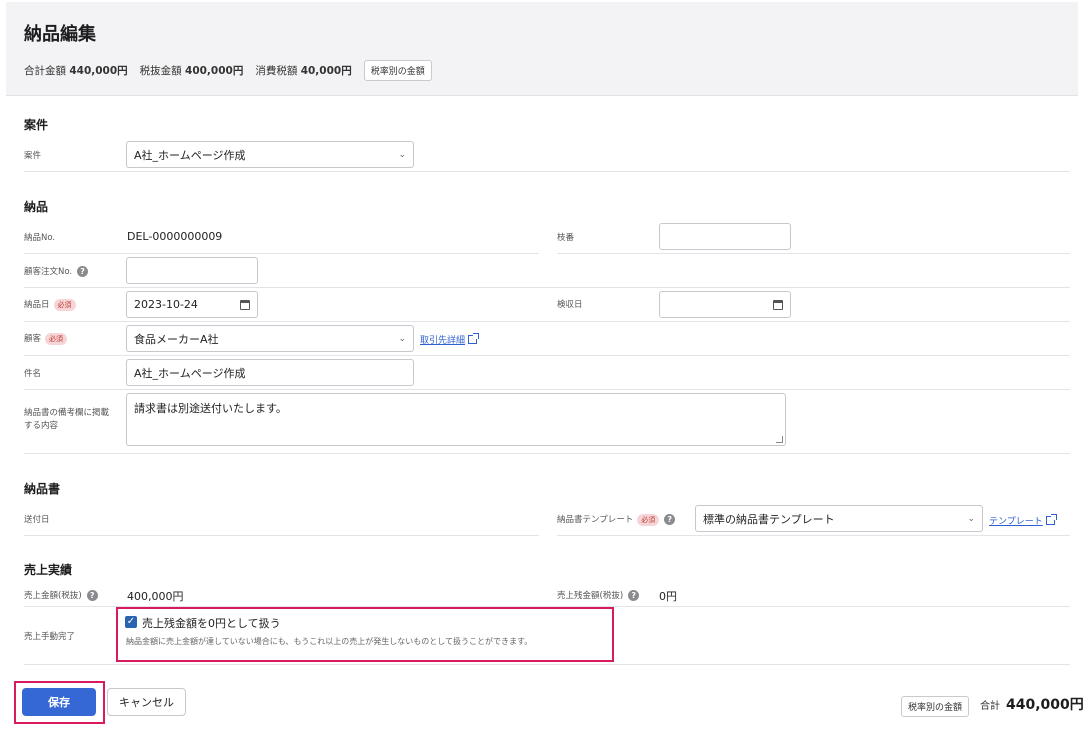 This screenshot has height=732, width=1090. What do you see at coordinates (270, 338) in the screenshot?
I see `customer-select: 食品メーカーA社 ⌄` at bounding box center [270, 338].